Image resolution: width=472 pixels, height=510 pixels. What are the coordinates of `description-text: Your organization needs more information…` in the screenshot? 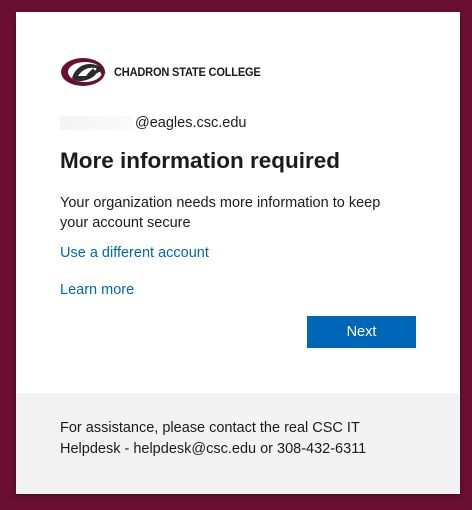 It's located at (220, 213).